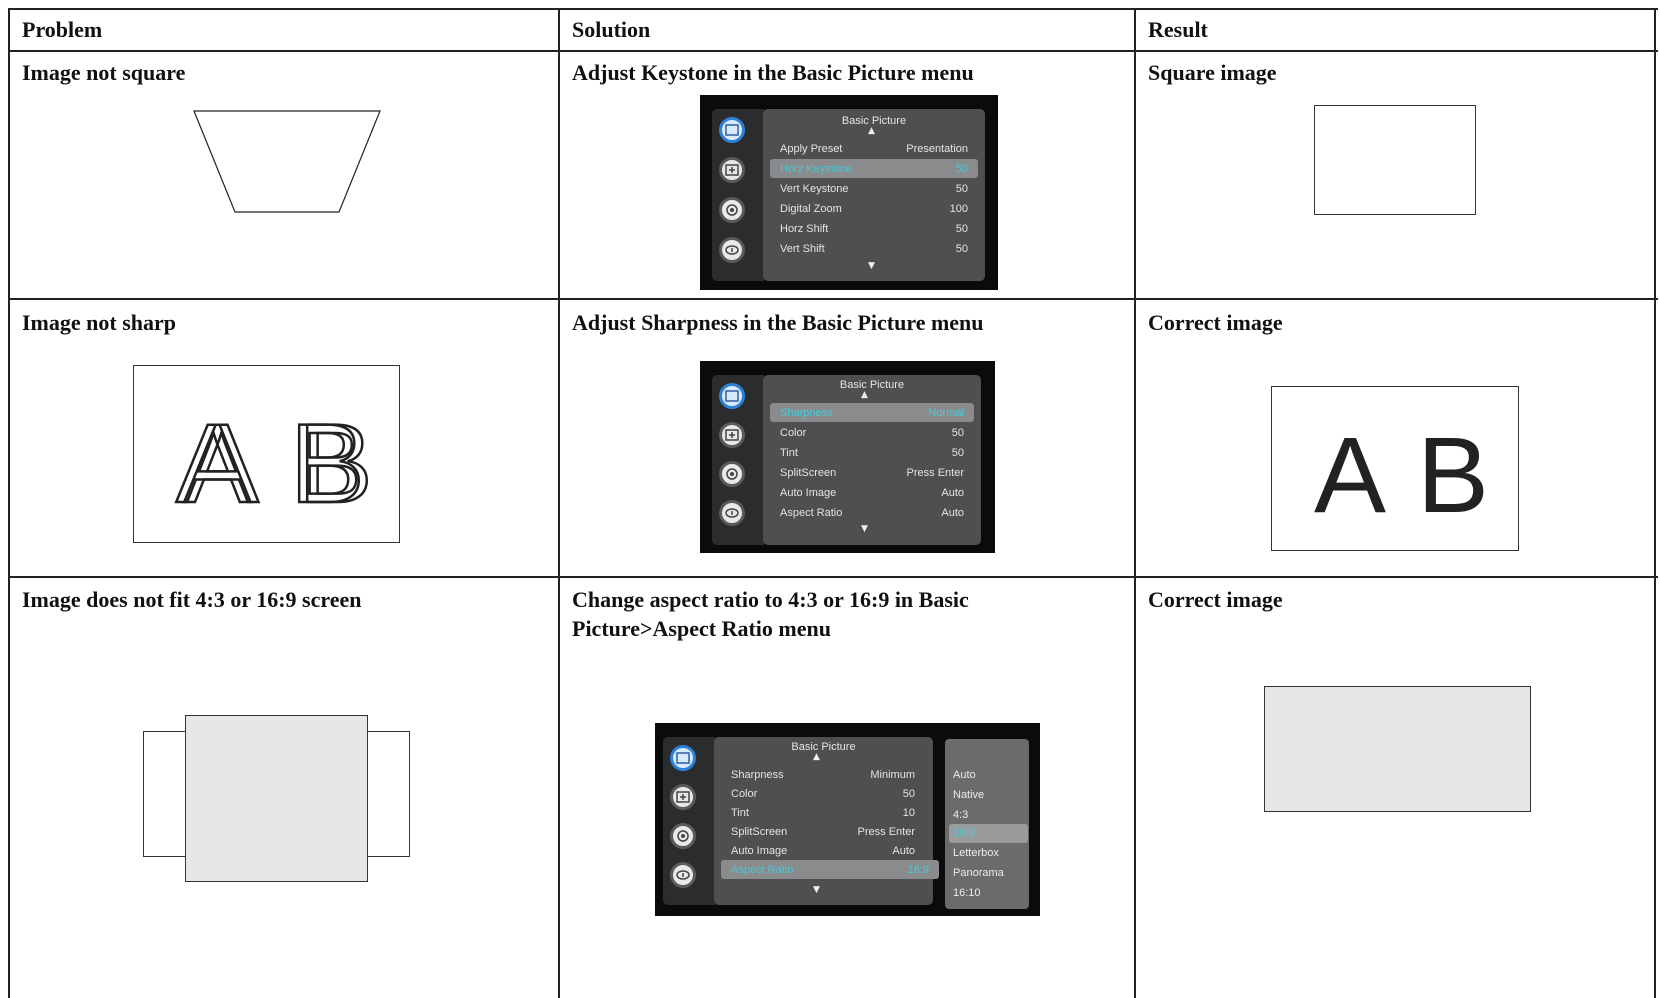 Image resolution: width=1660 pixels, height=998 pixels. I want to click on keystone-trapezoid-illustration, so click(287, 161).